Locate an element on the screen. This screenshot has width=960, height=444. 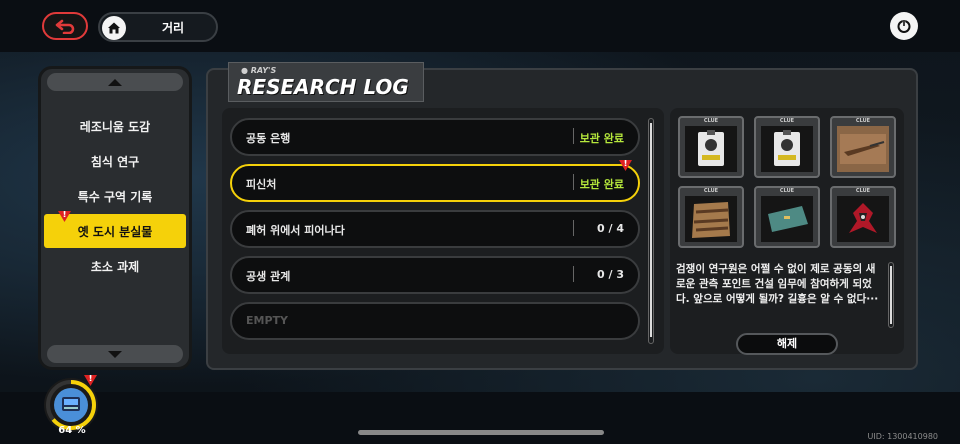
log-row-status: 0 / 3 is located at coordinates (610, 274).